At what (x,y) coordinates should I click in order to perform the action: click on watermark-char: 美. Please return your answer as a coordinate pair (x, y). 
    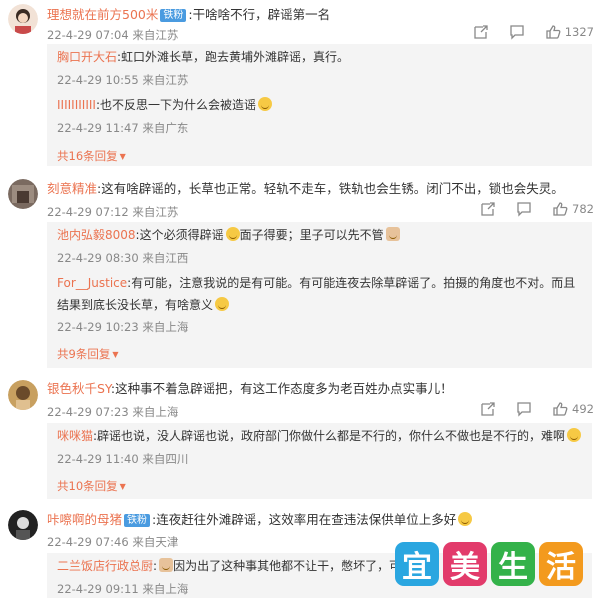
    Looking at the image, I should click on (465, 564).